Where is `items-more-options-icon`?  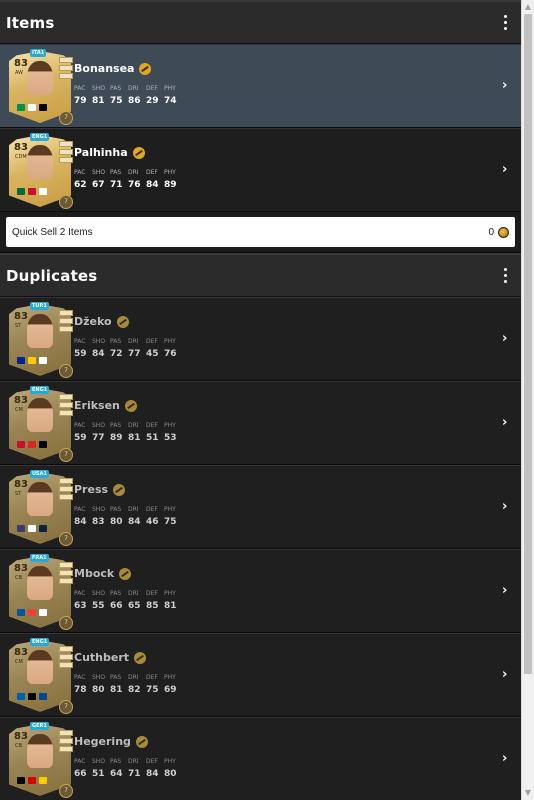 items-more-options-icon is located at coordinates (505, 23).